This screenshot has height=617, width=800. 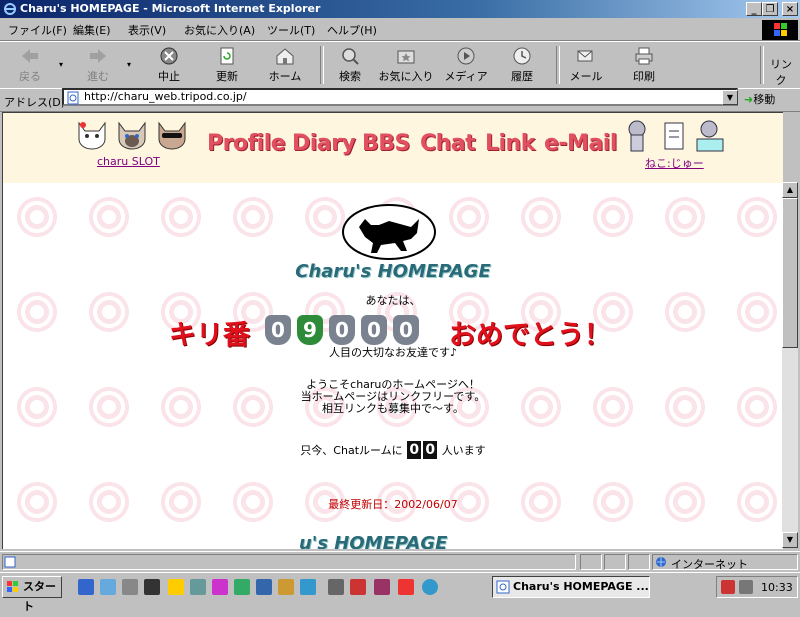 What do you see at coordinates (12, 586) in the screenshot?
I see `windows-flag-icon` at bounding box center [12, 586].